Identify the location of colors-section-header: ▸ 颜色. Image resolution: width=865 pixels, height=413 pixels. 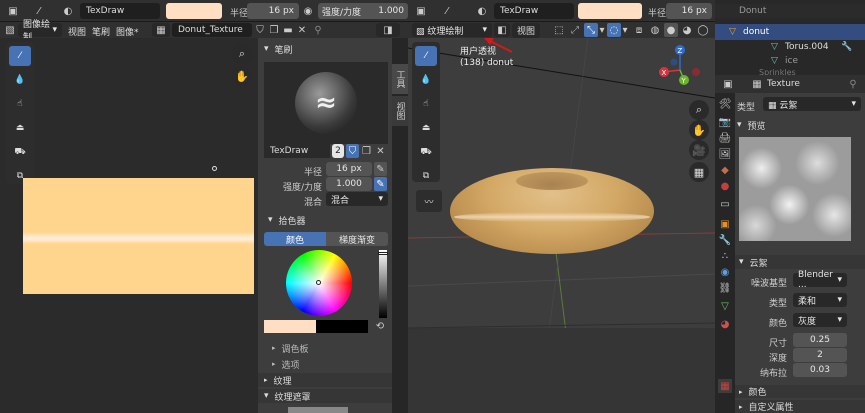
(800, 391).